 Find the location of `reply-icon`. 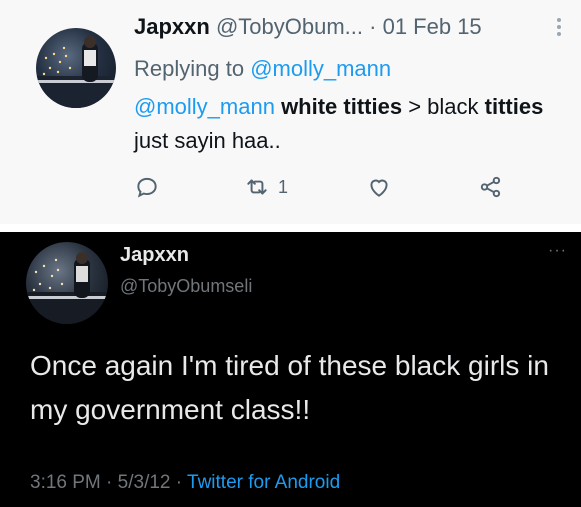

reply-icon is located at coordinates (147, 187).